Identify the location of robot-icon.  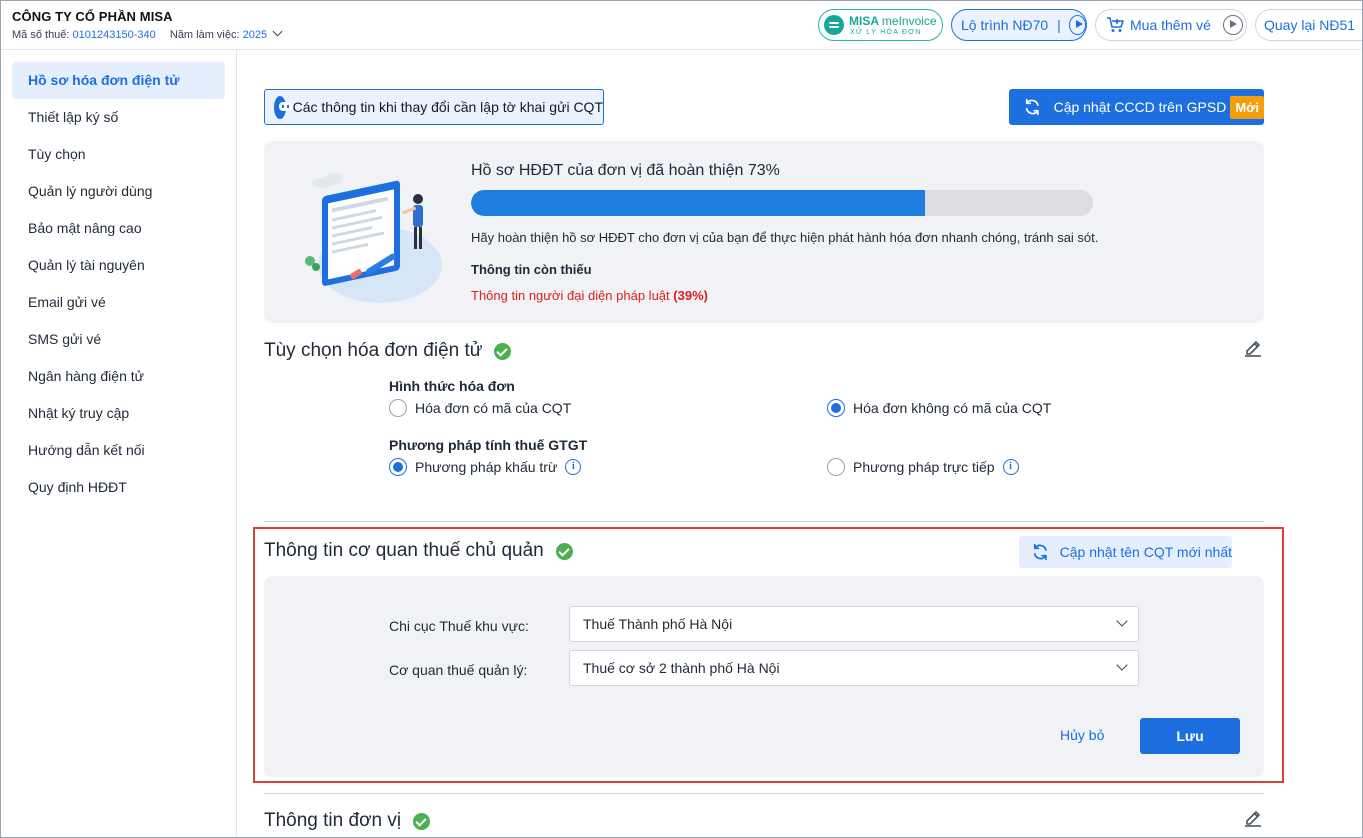
(283, 107).